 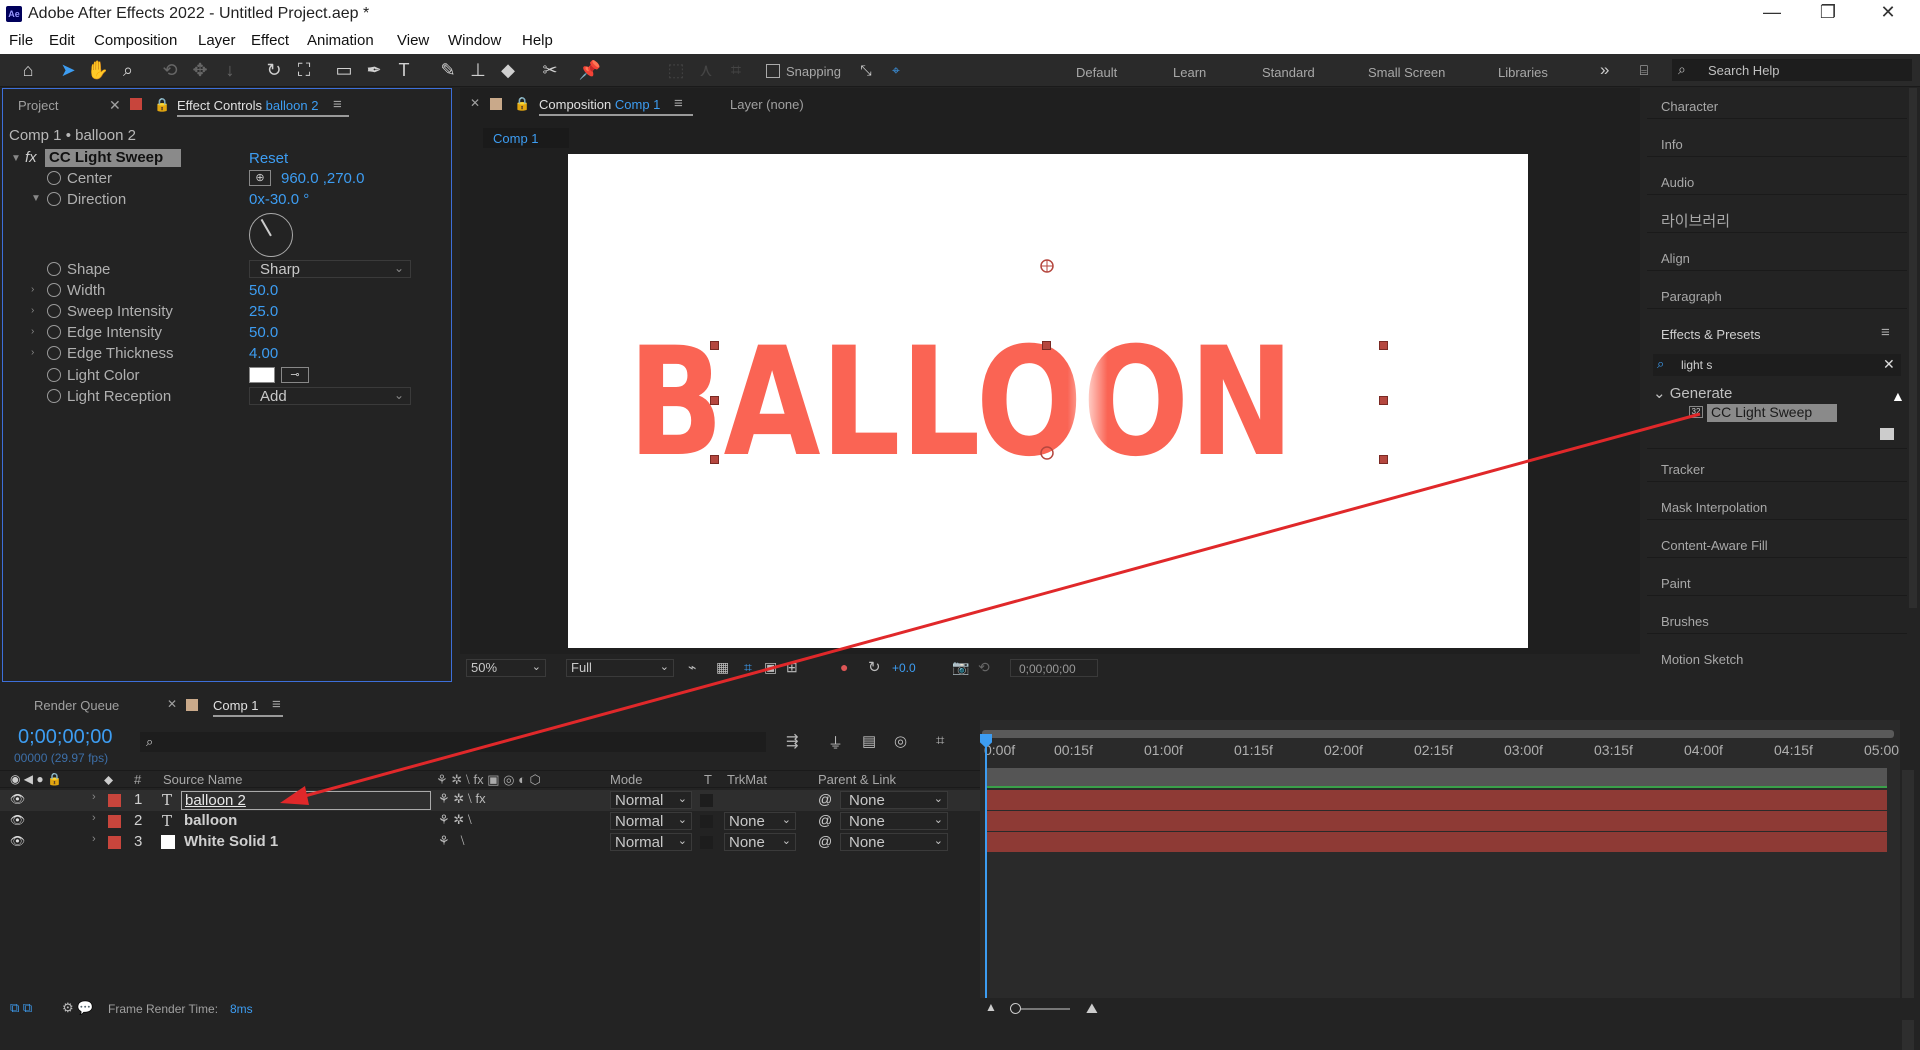 I want to click on region-of-interest-icon: ▣, so click(x=770, y=667).